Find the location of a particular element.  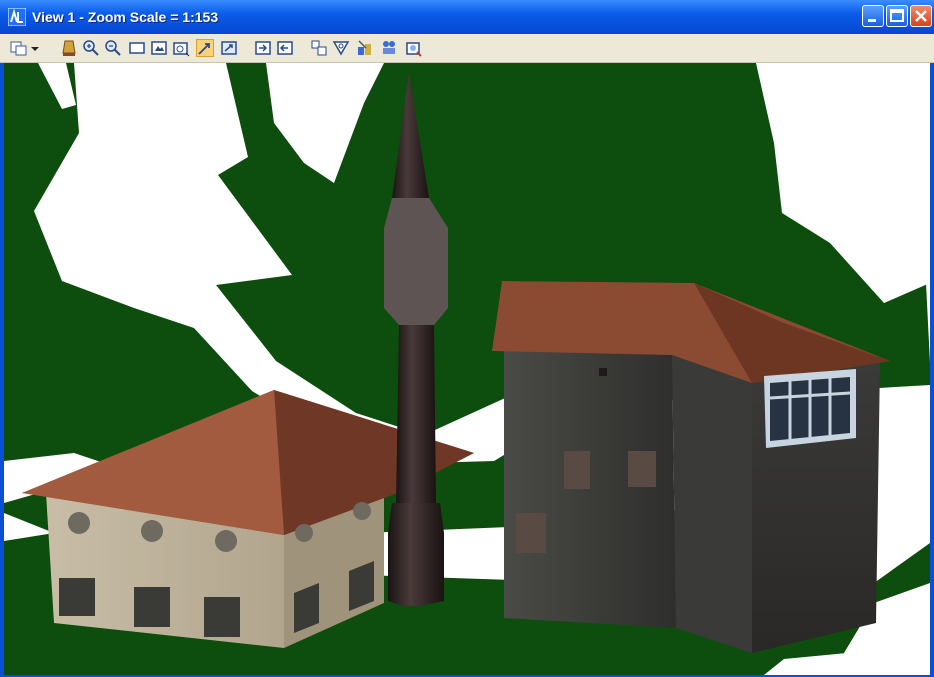

view-toolbar is located at coordinates (467, 48).